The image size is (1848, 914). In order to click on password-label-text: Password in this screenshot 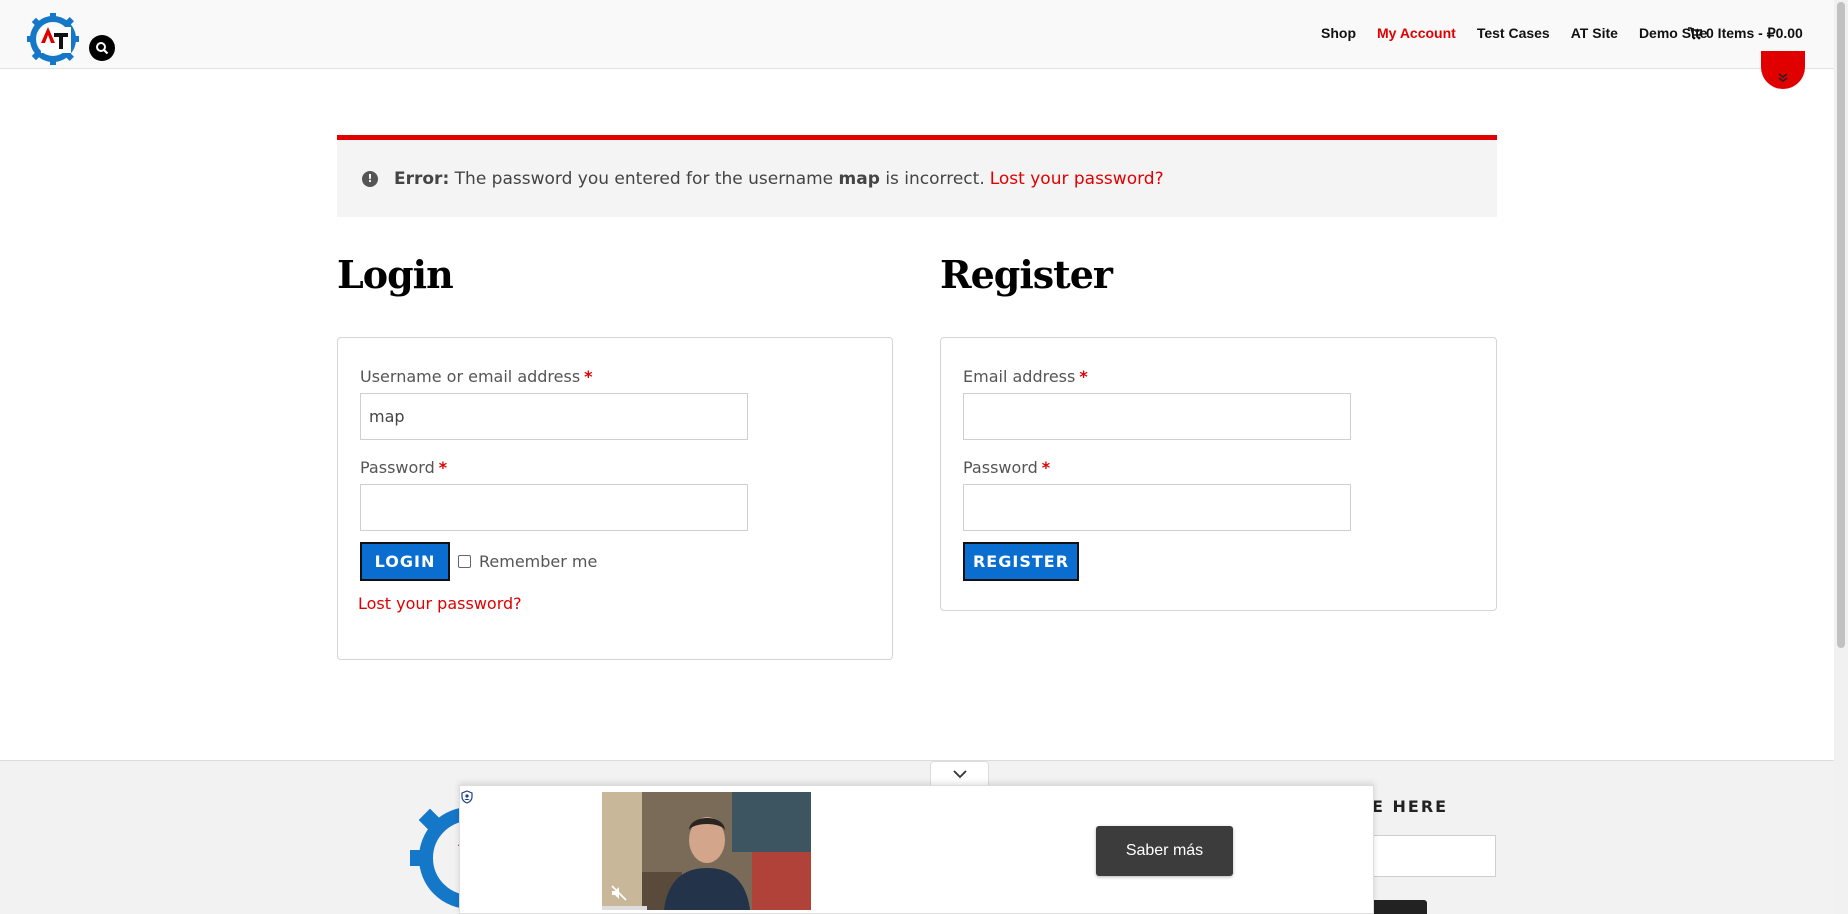, I will do `click(397, 467)`.